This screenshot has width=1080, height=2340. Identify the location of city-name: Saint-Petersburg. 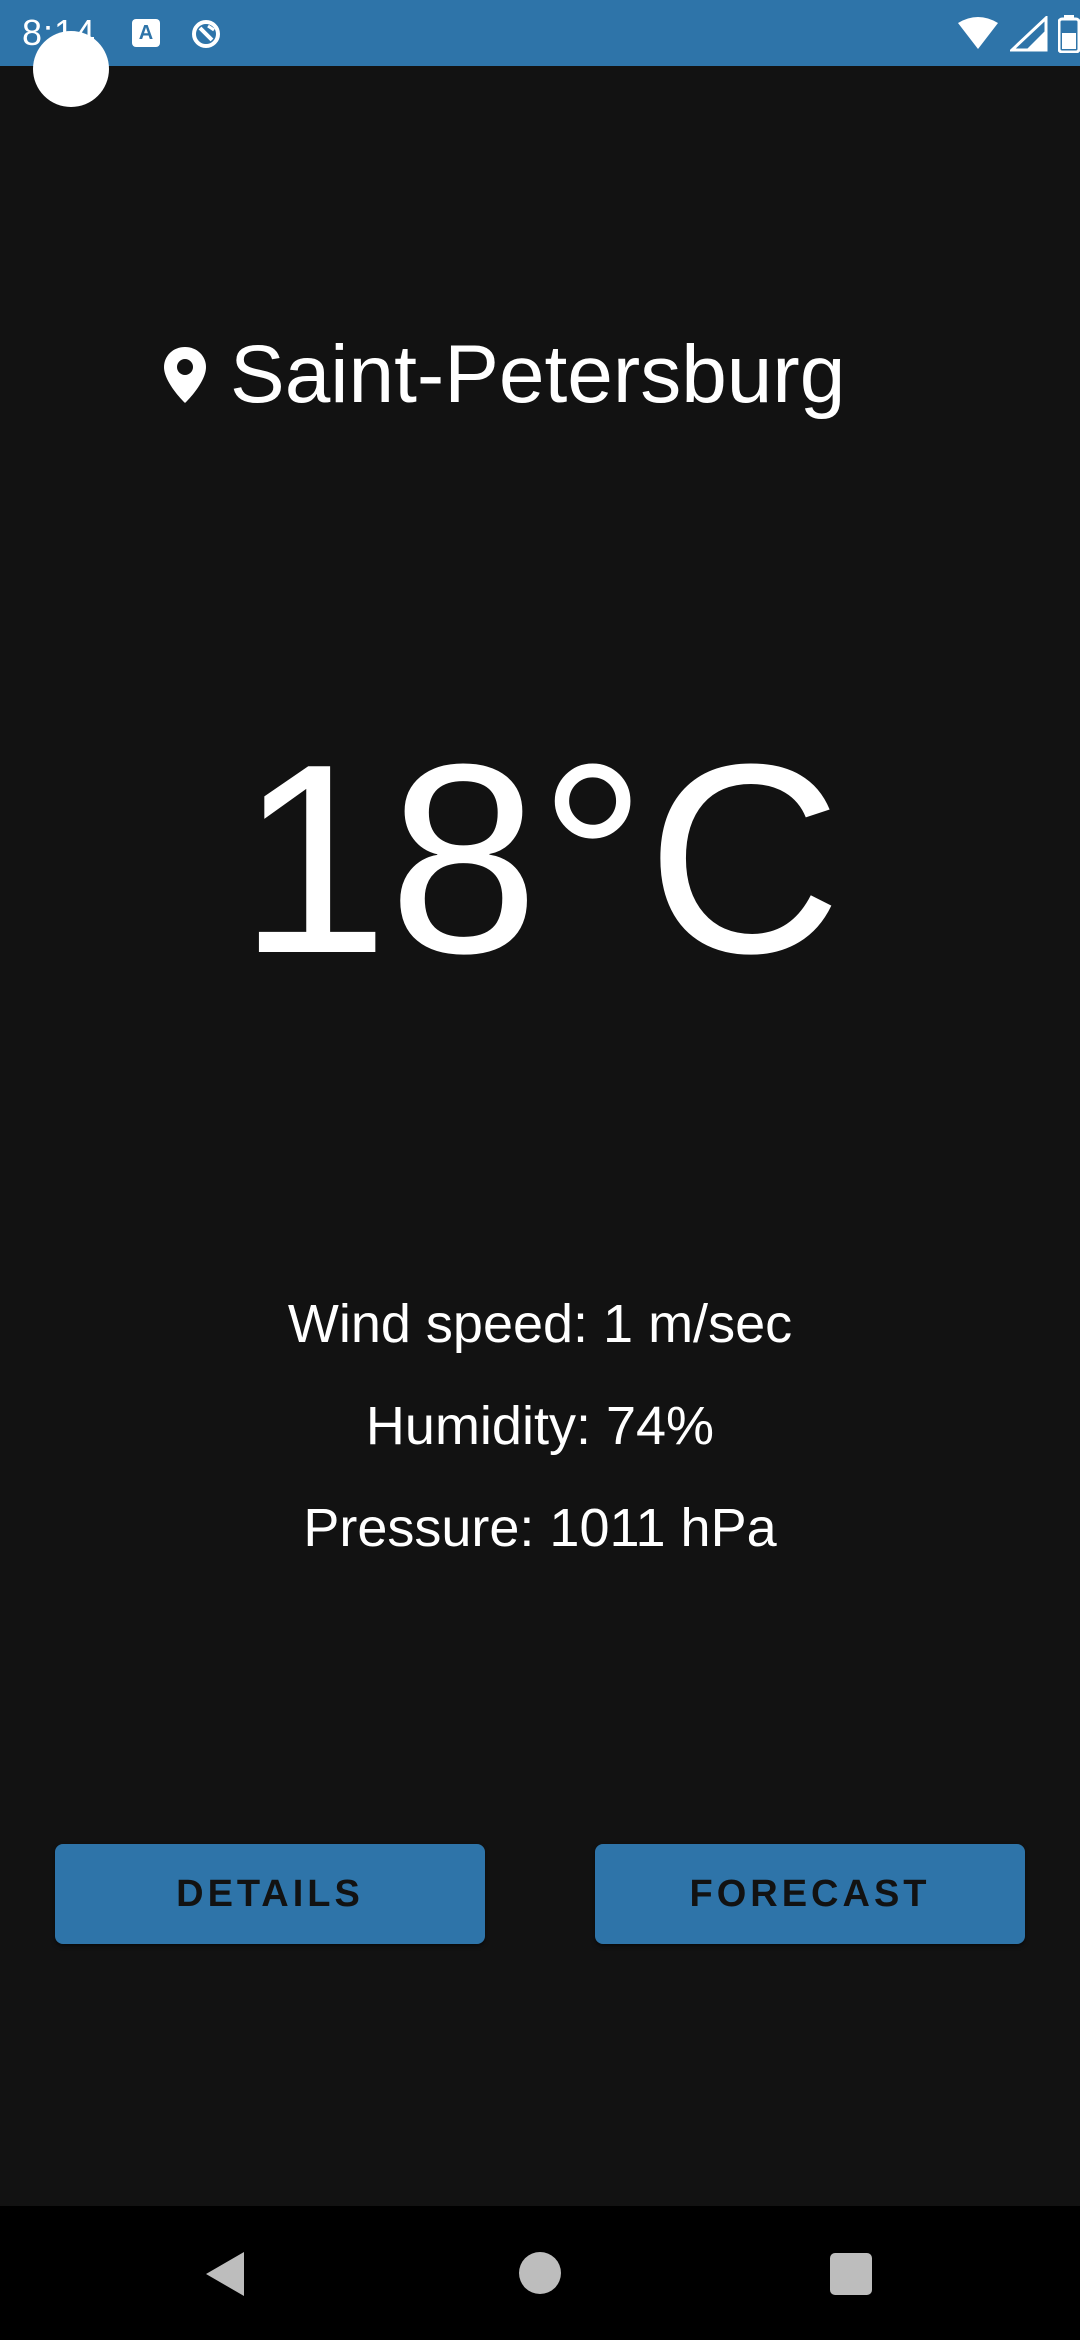
(538, 374).